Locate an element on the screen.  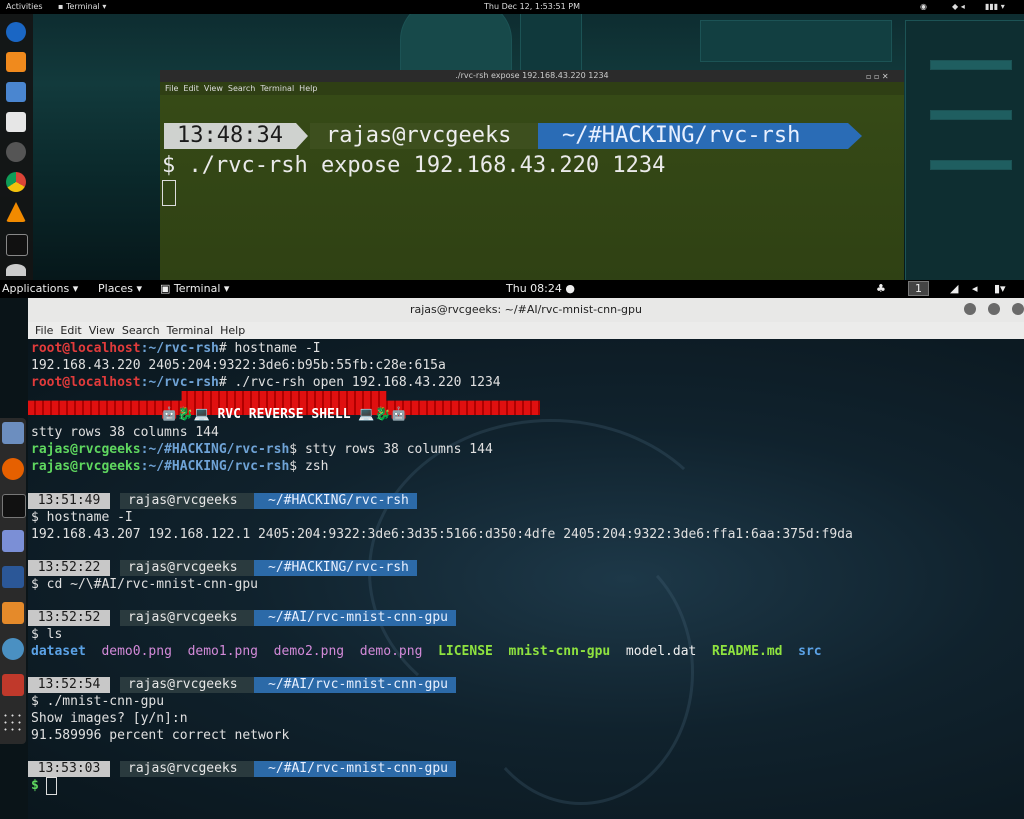
activities-button: Activities is located at coordinates (24, 6).